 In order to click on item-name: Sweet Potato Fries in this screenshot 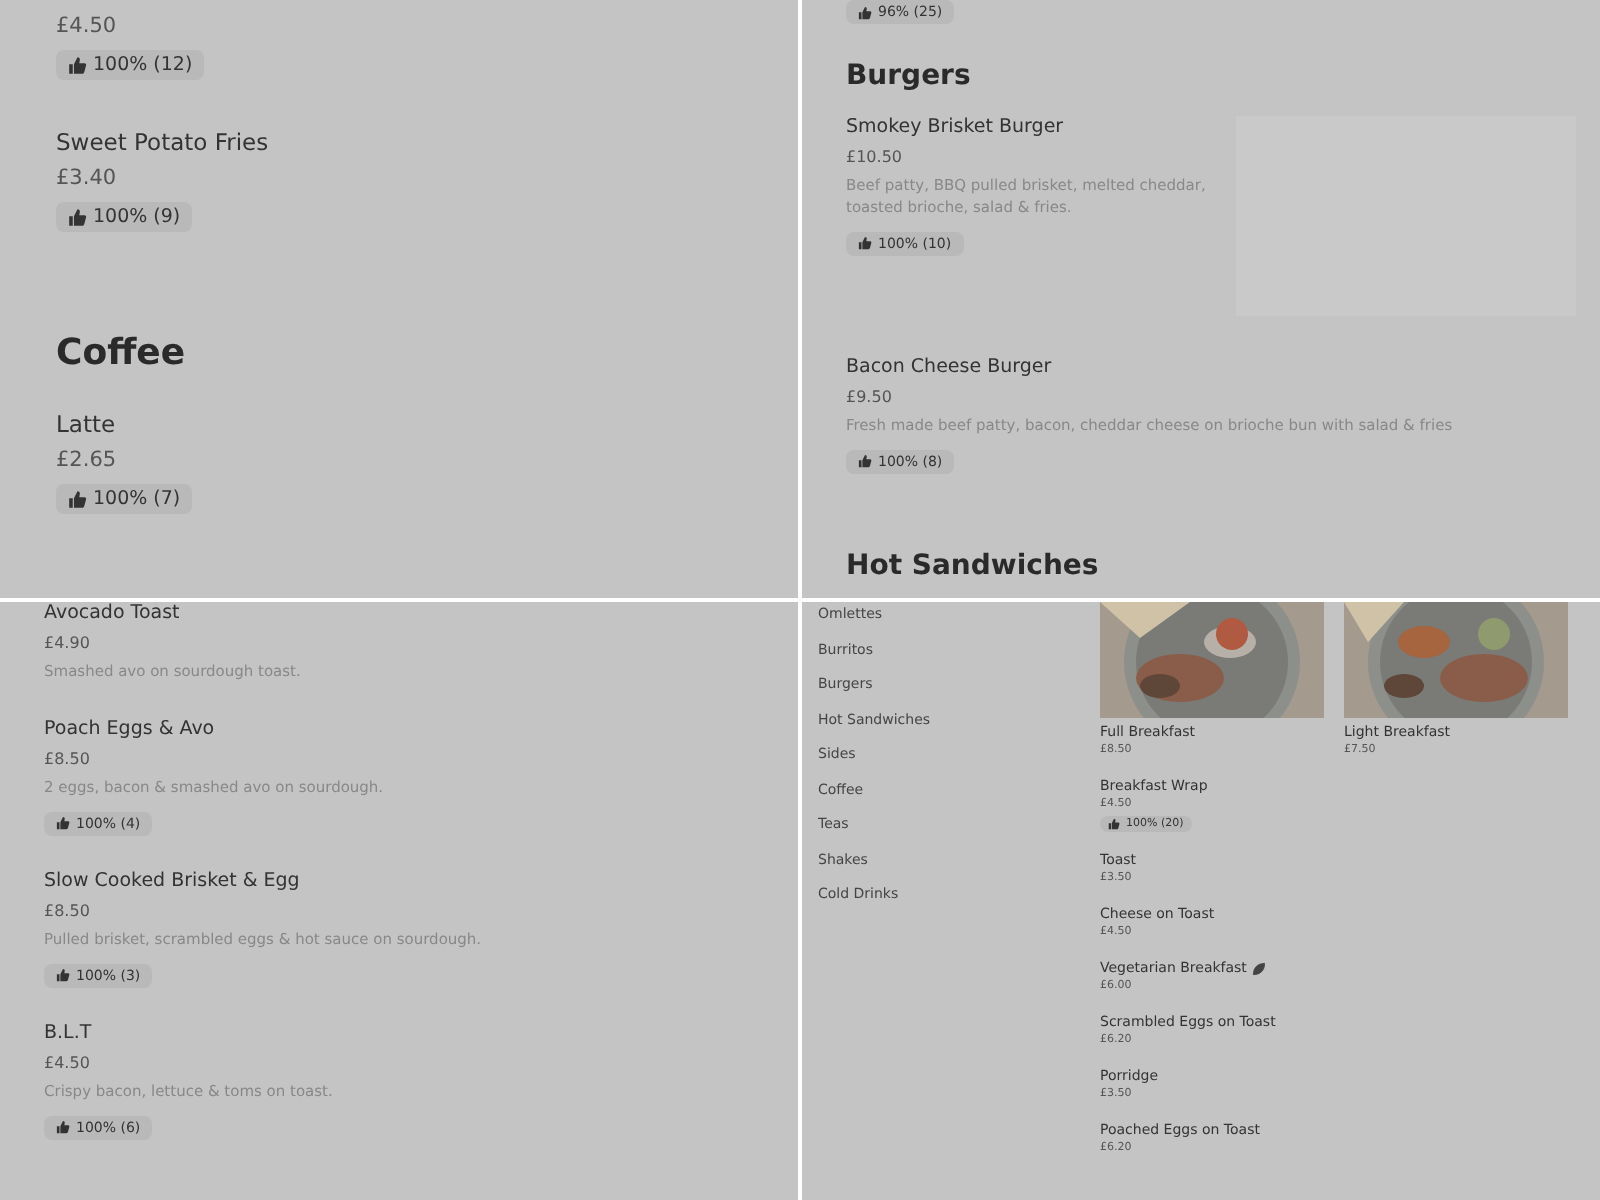, I will do `click(399, 142)`.